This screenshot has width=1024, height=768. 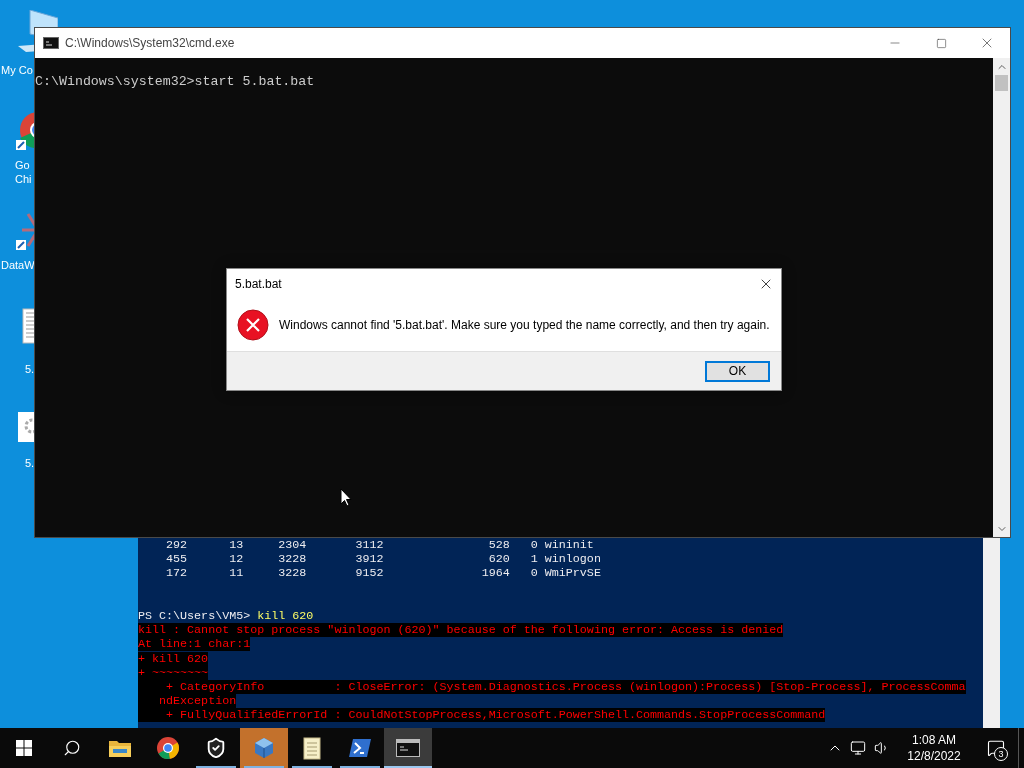 I want to click on network-icon, so click(x=858, y=748).